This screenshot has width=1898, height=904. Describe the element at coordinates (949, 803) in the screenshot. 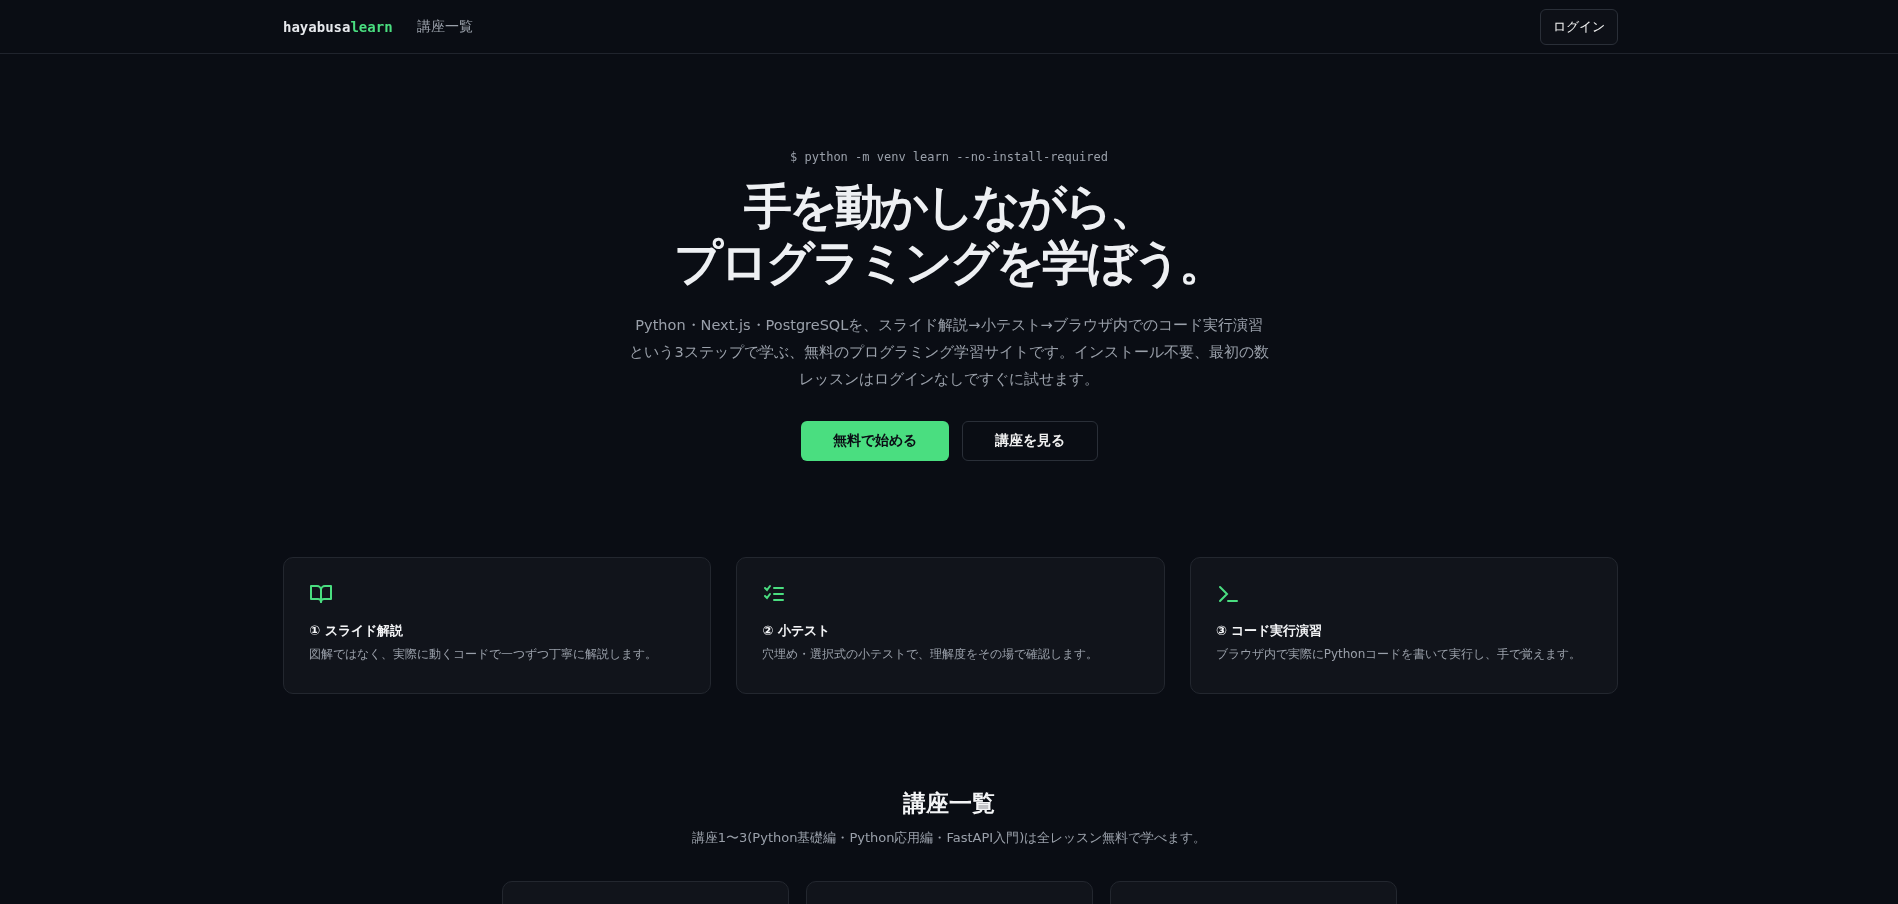

I see `section-title: 講座一覧` at that location.